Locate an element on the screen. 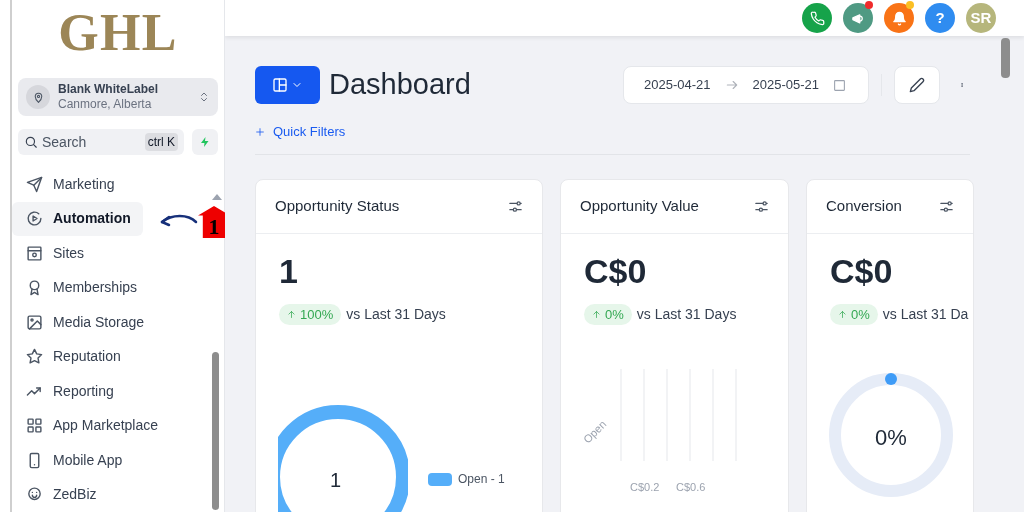 The width and height of the screenshot is (1024, 512). sidebar-item: Automation is located at coordinates (77, 218).